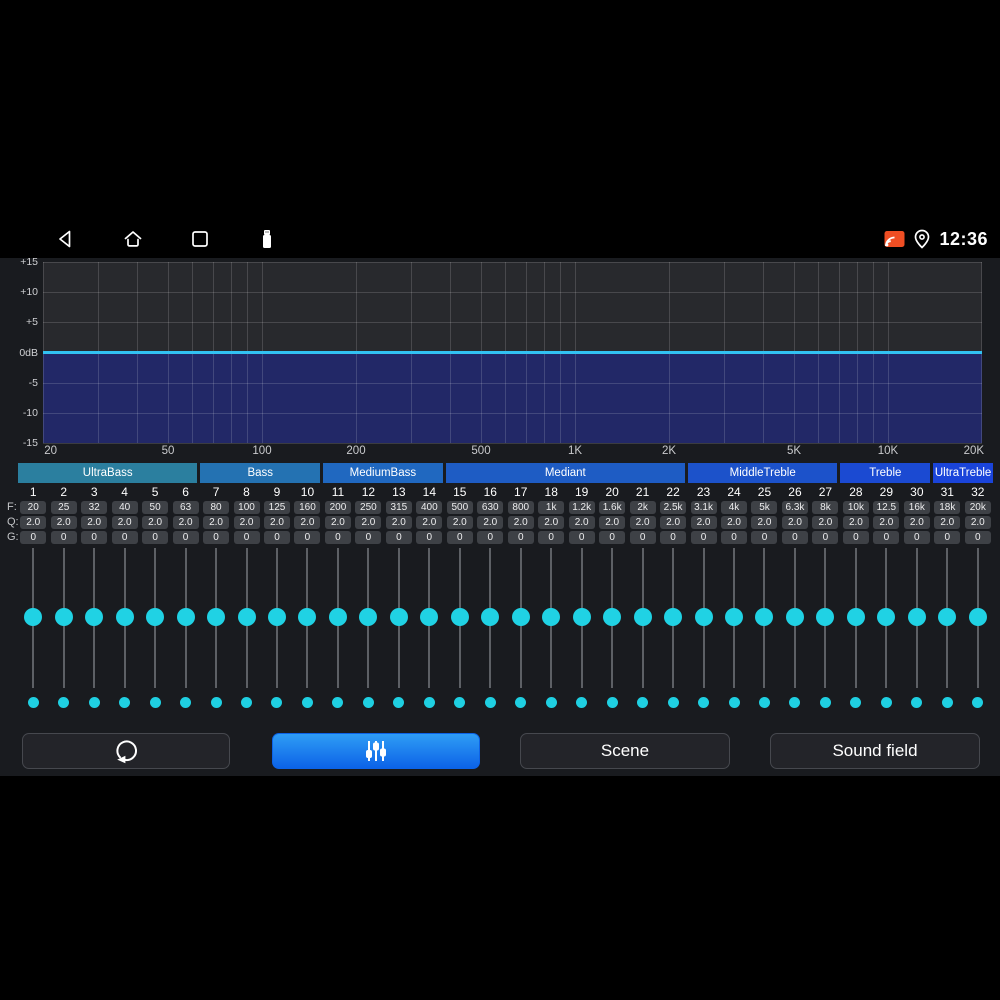 This screenshot has height=1000, width=1000. I want to click on frequency-chip: 1.2k, so click(581, 507).